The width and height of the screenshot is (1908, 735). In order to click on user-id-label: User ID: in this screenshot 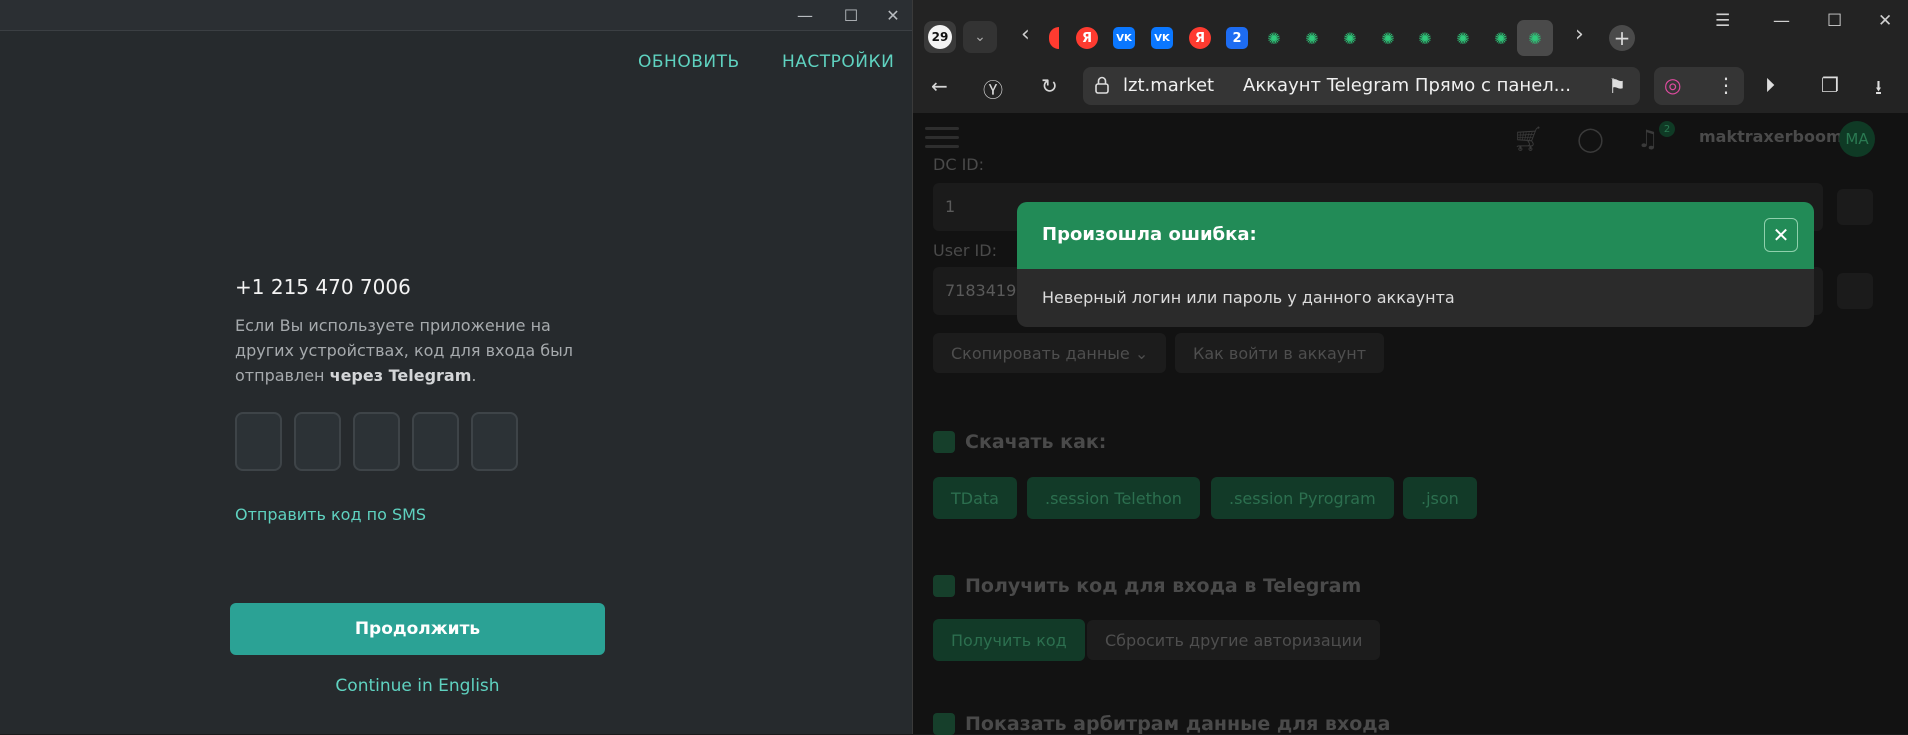, I will do `click(965, 250)`.